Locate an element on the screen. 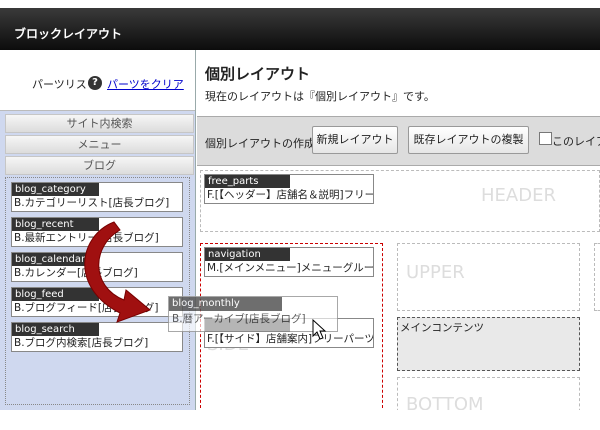 Image resolution: width=600 pixels, height=430 pixels. window-titlebar: ブロックレイアウト is located at coordinates (300, 25).